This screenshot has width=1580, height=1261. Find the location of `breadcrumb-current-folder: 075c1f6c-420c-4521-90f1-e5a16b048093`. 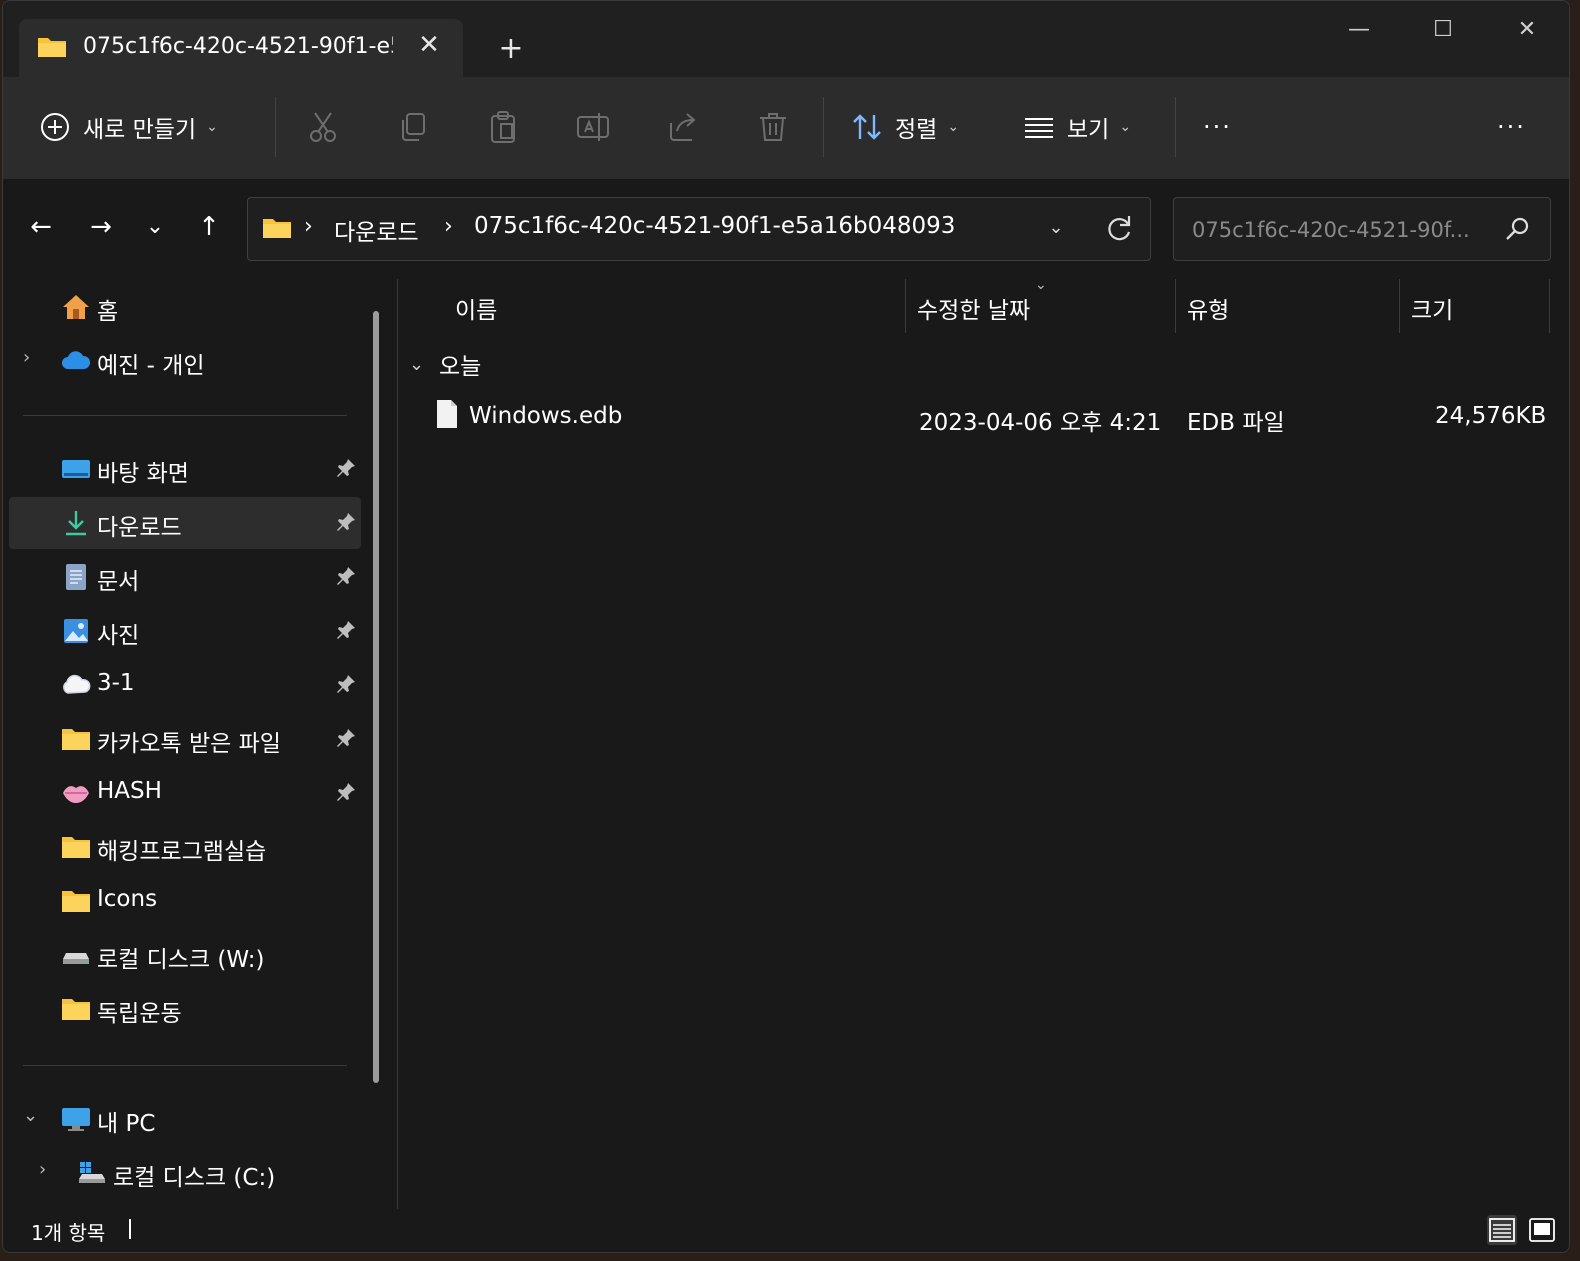

breadcrumb-current-folder: 075c1f6c-420c-4521-90f1-e5a16b048093 is located at coordinates (714, 226).